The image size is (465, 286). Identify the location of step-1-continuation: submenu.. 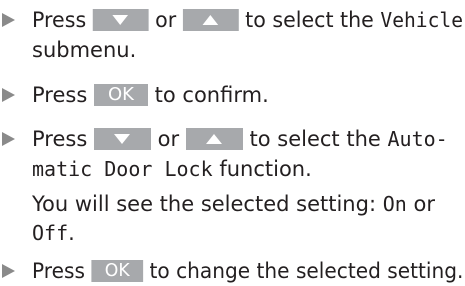
(84, 50).